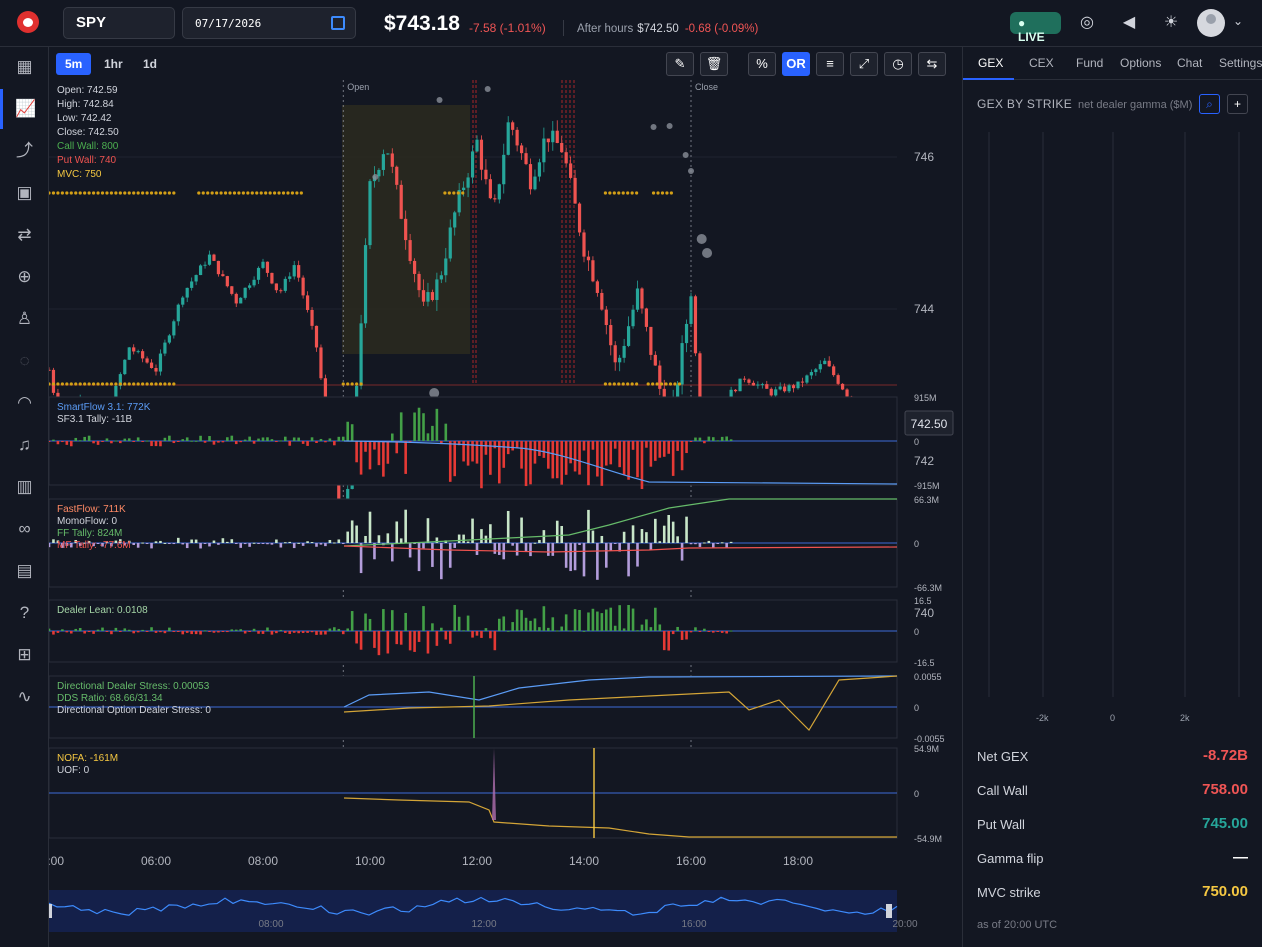 The image size is (1262, 947). Describe the element at coordinates (507, 28) in the screenshot. I see `price-change: -7.58 (-1.01%)` at that location.